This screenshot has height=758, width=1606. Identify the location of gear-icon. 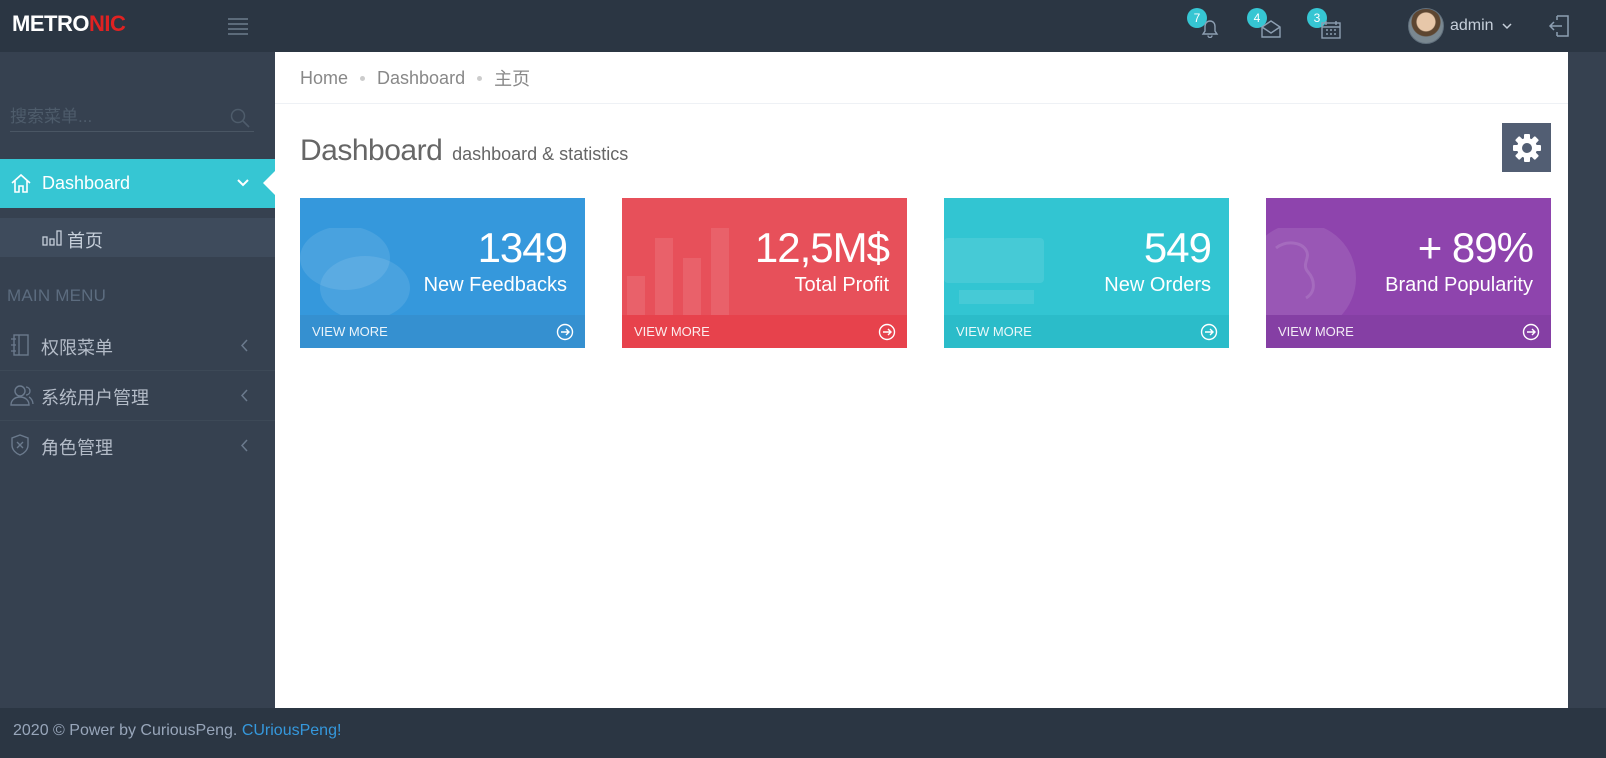
(1526, 147).